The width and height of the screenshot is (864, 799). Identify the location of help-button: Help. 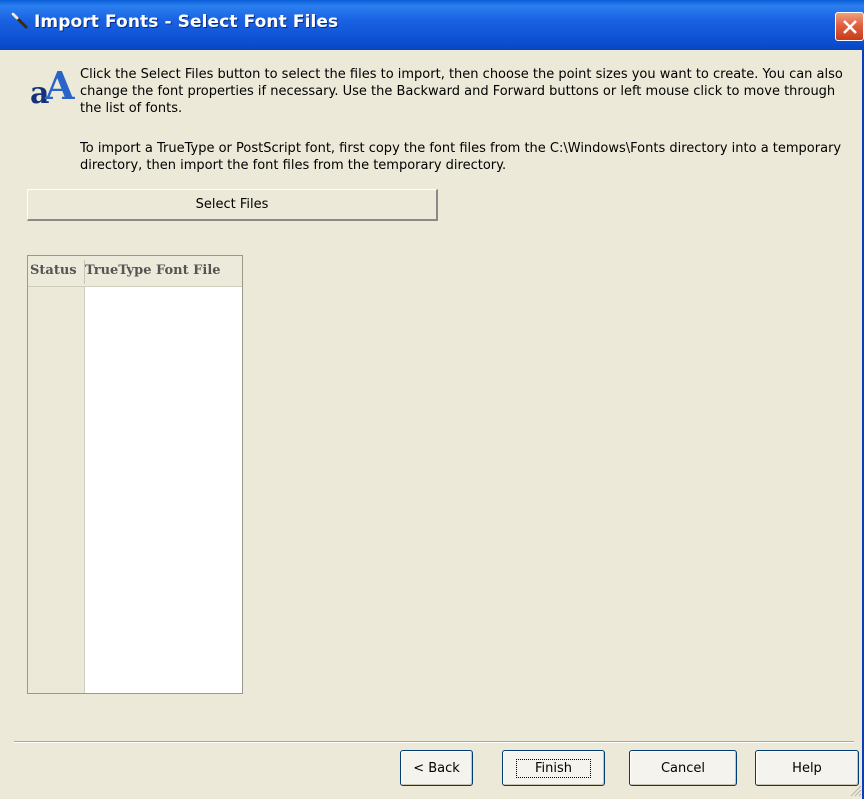
(807, 768).